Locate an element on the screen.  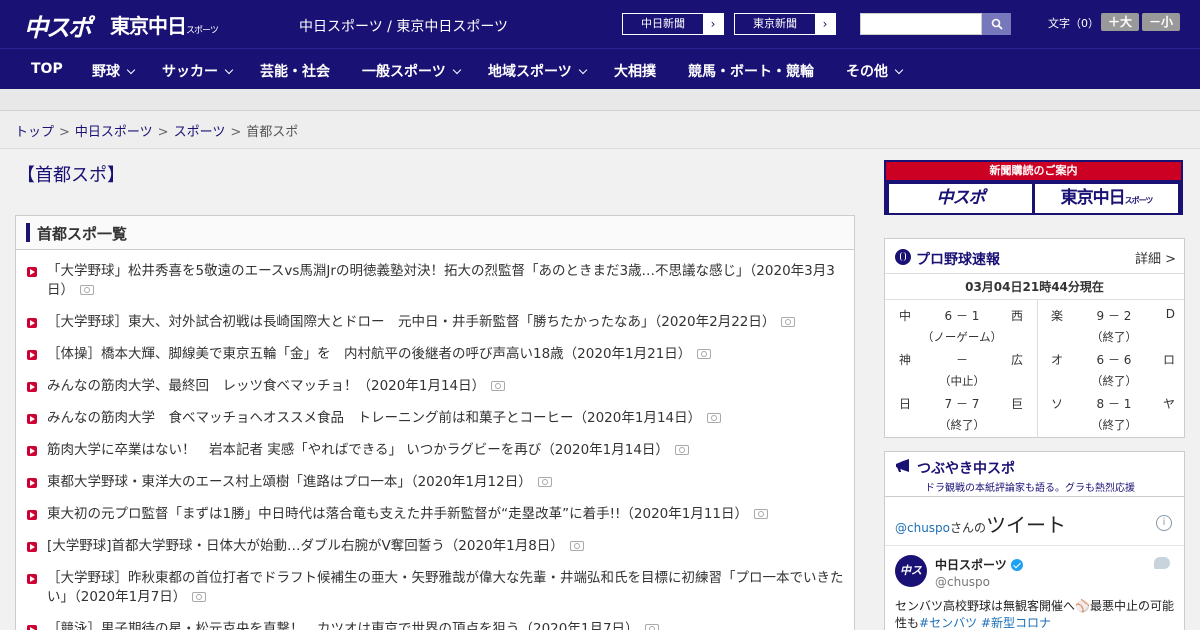
list-item: みんなの筋肉大学、最終回 レッツ食べマッチョ！（2020年1月14日） is located at coordinates (435, 386).